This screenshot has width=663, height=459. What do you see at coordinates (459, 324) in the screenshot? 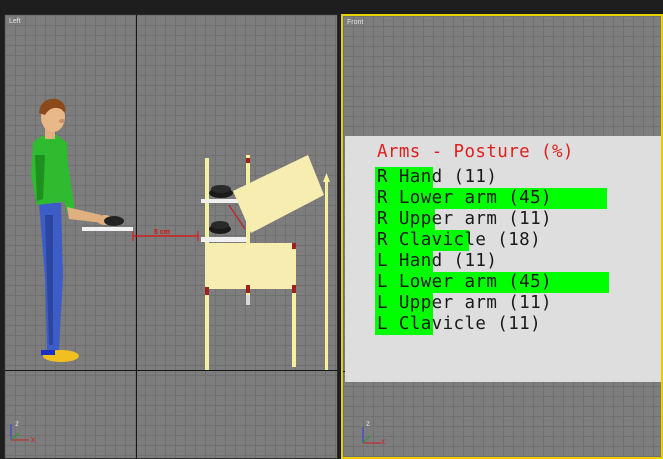
I see `posture-item-l-clavicle: L Clavicle (11)` at bounding box center [459, 324].